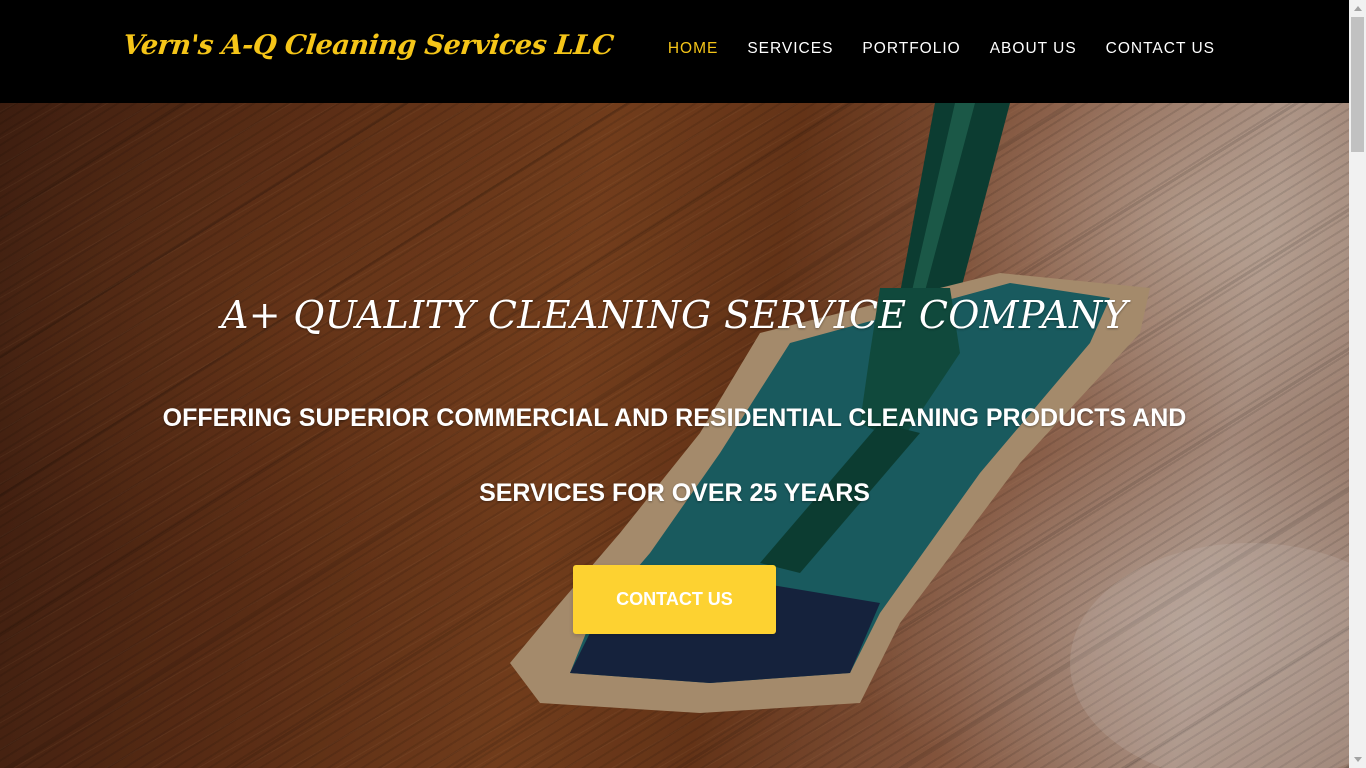  Describe the element at coordinates (367, 45) in the screenshot. I see `site-logo: Vern's A-Q Cleaning Services LLC` at that location.